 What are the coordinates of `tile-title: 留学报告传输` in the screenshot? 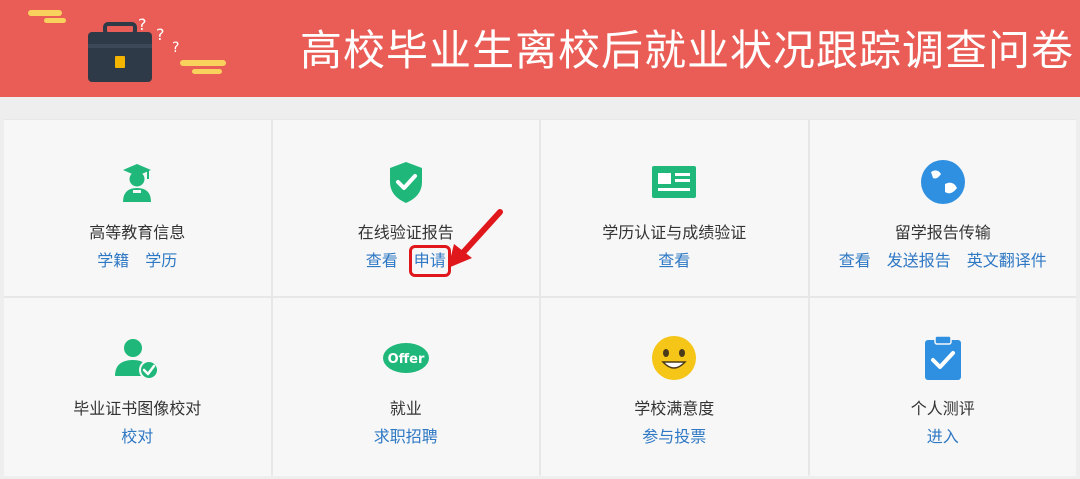 It's located at (942, 232).